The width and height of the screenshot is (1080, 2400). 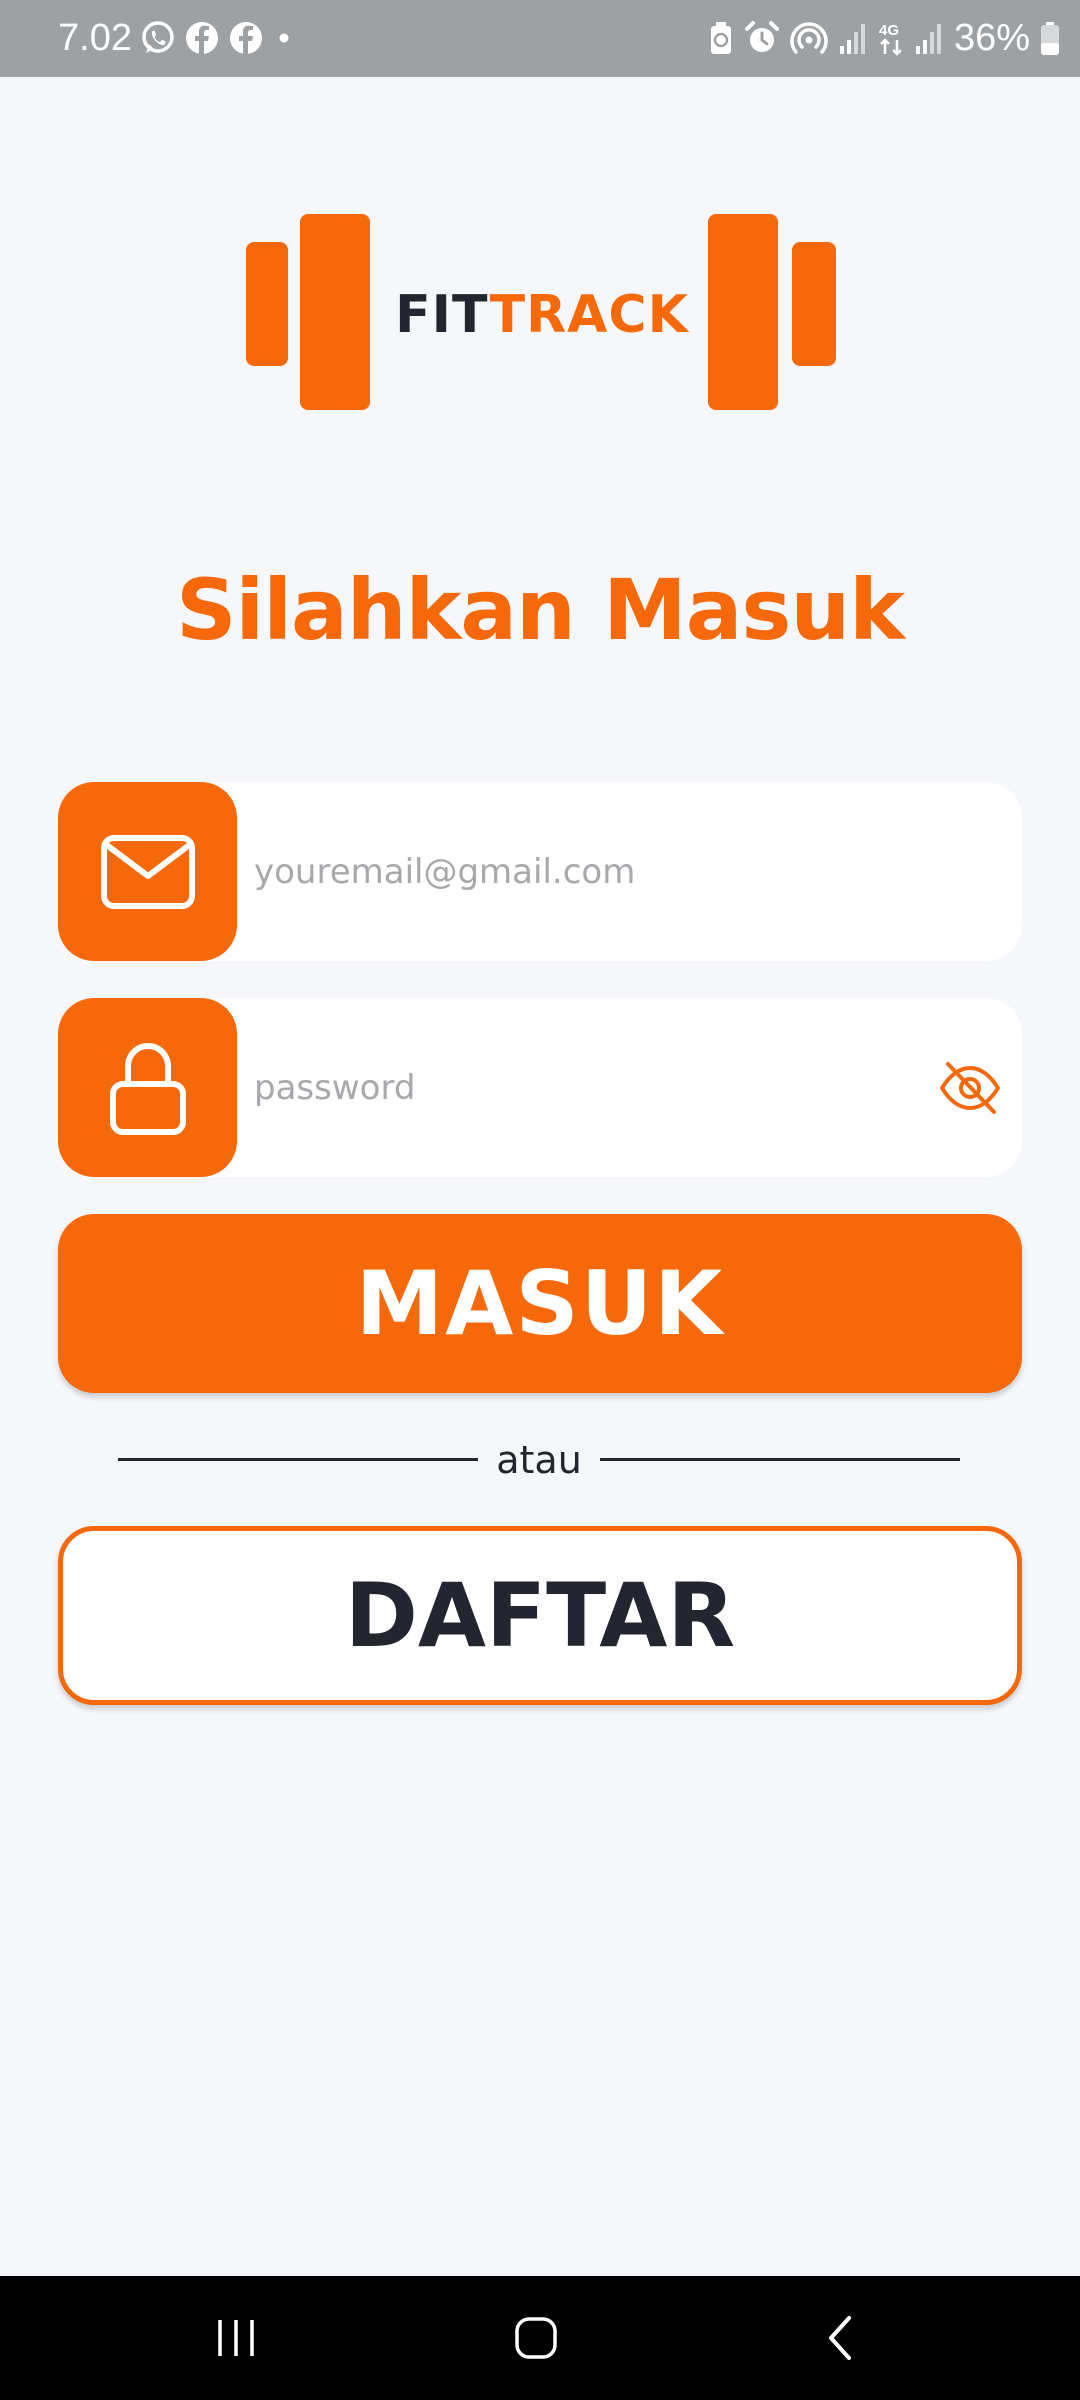 I want to click on home-button, so click(x=536, y=2338).